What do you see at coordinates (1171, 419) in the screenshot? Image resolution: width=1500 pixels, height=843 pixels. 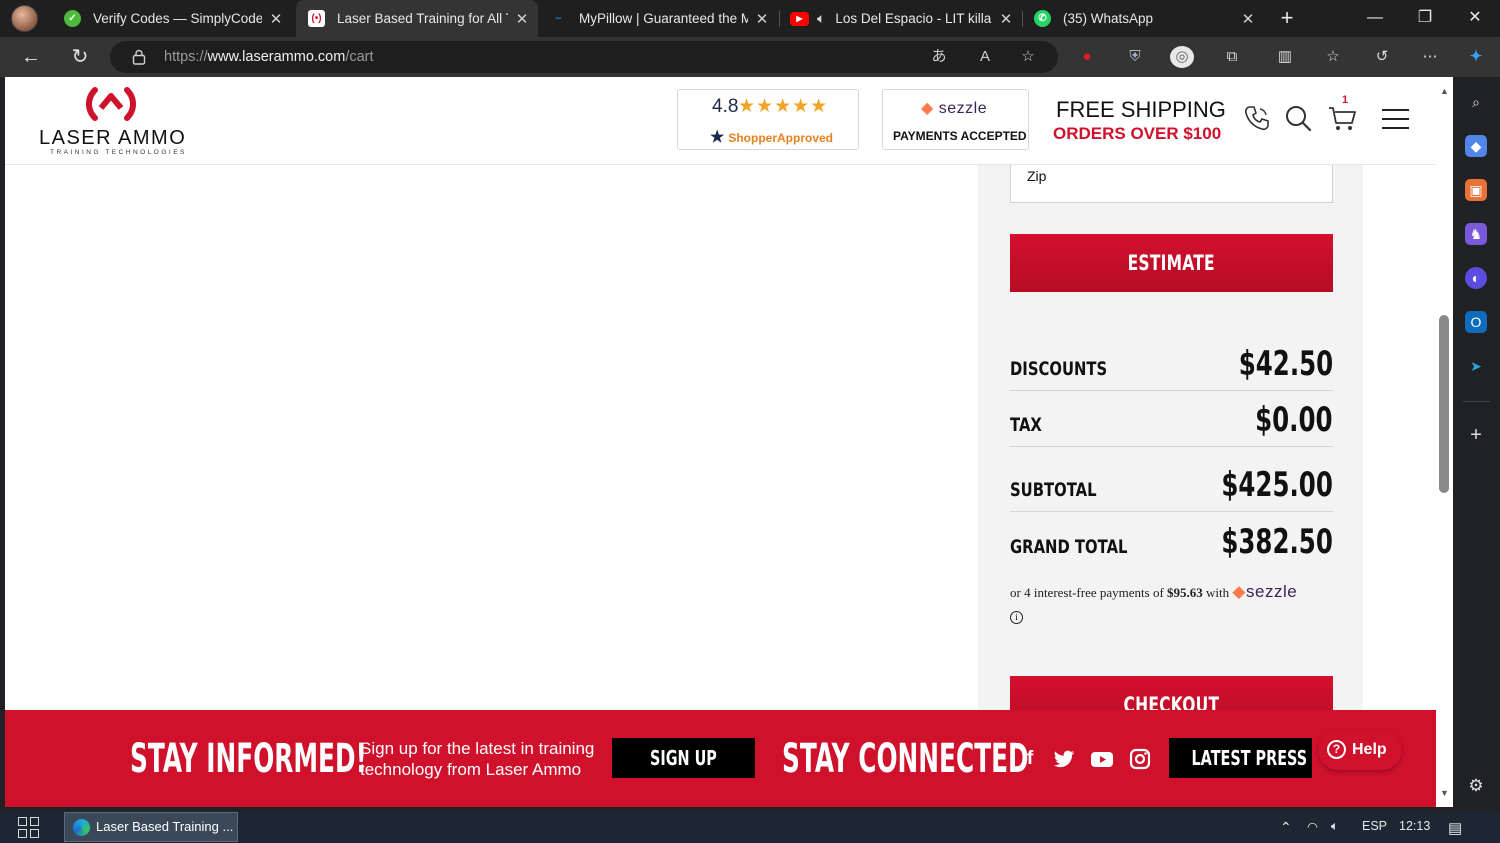 I see `summary-row-tax: TAX $0.00` at bounding box center [1171, 419].